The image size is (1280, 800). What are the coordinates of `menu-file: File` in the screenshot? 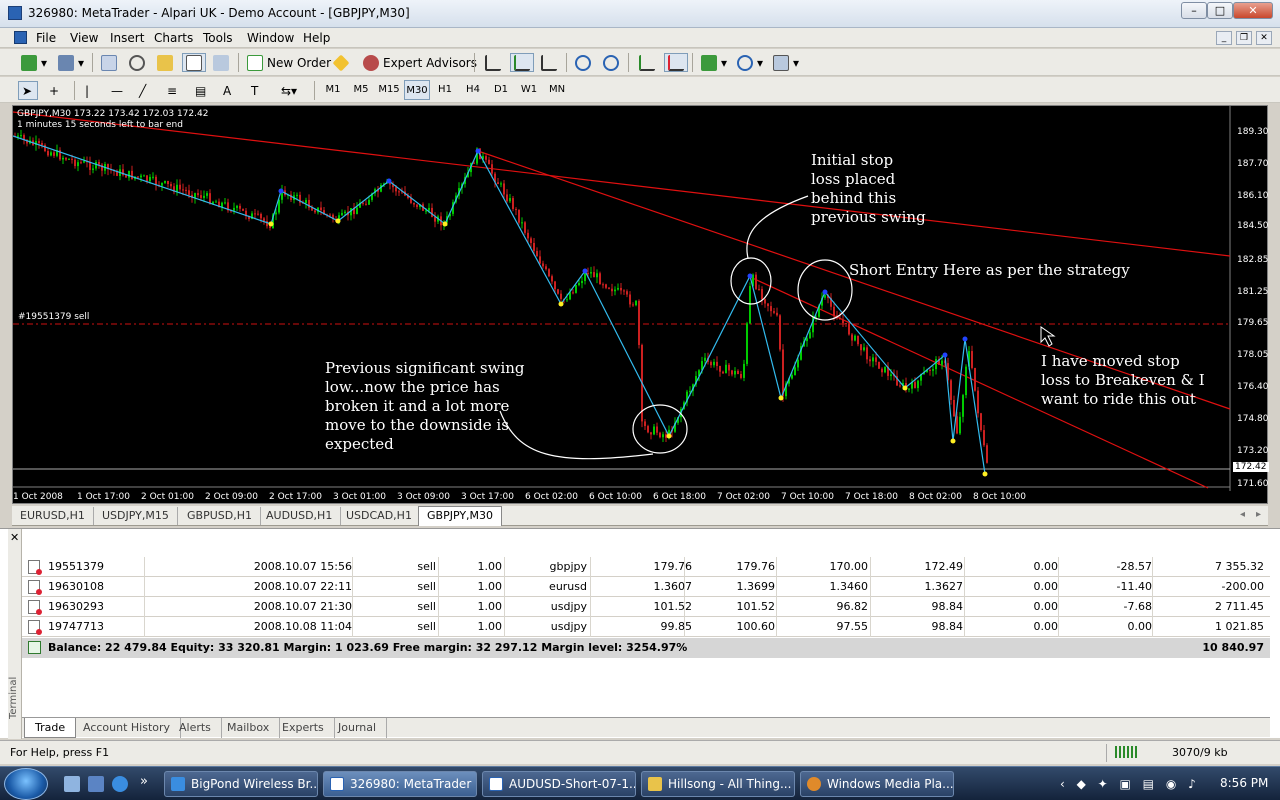 It's located at (46, 38).